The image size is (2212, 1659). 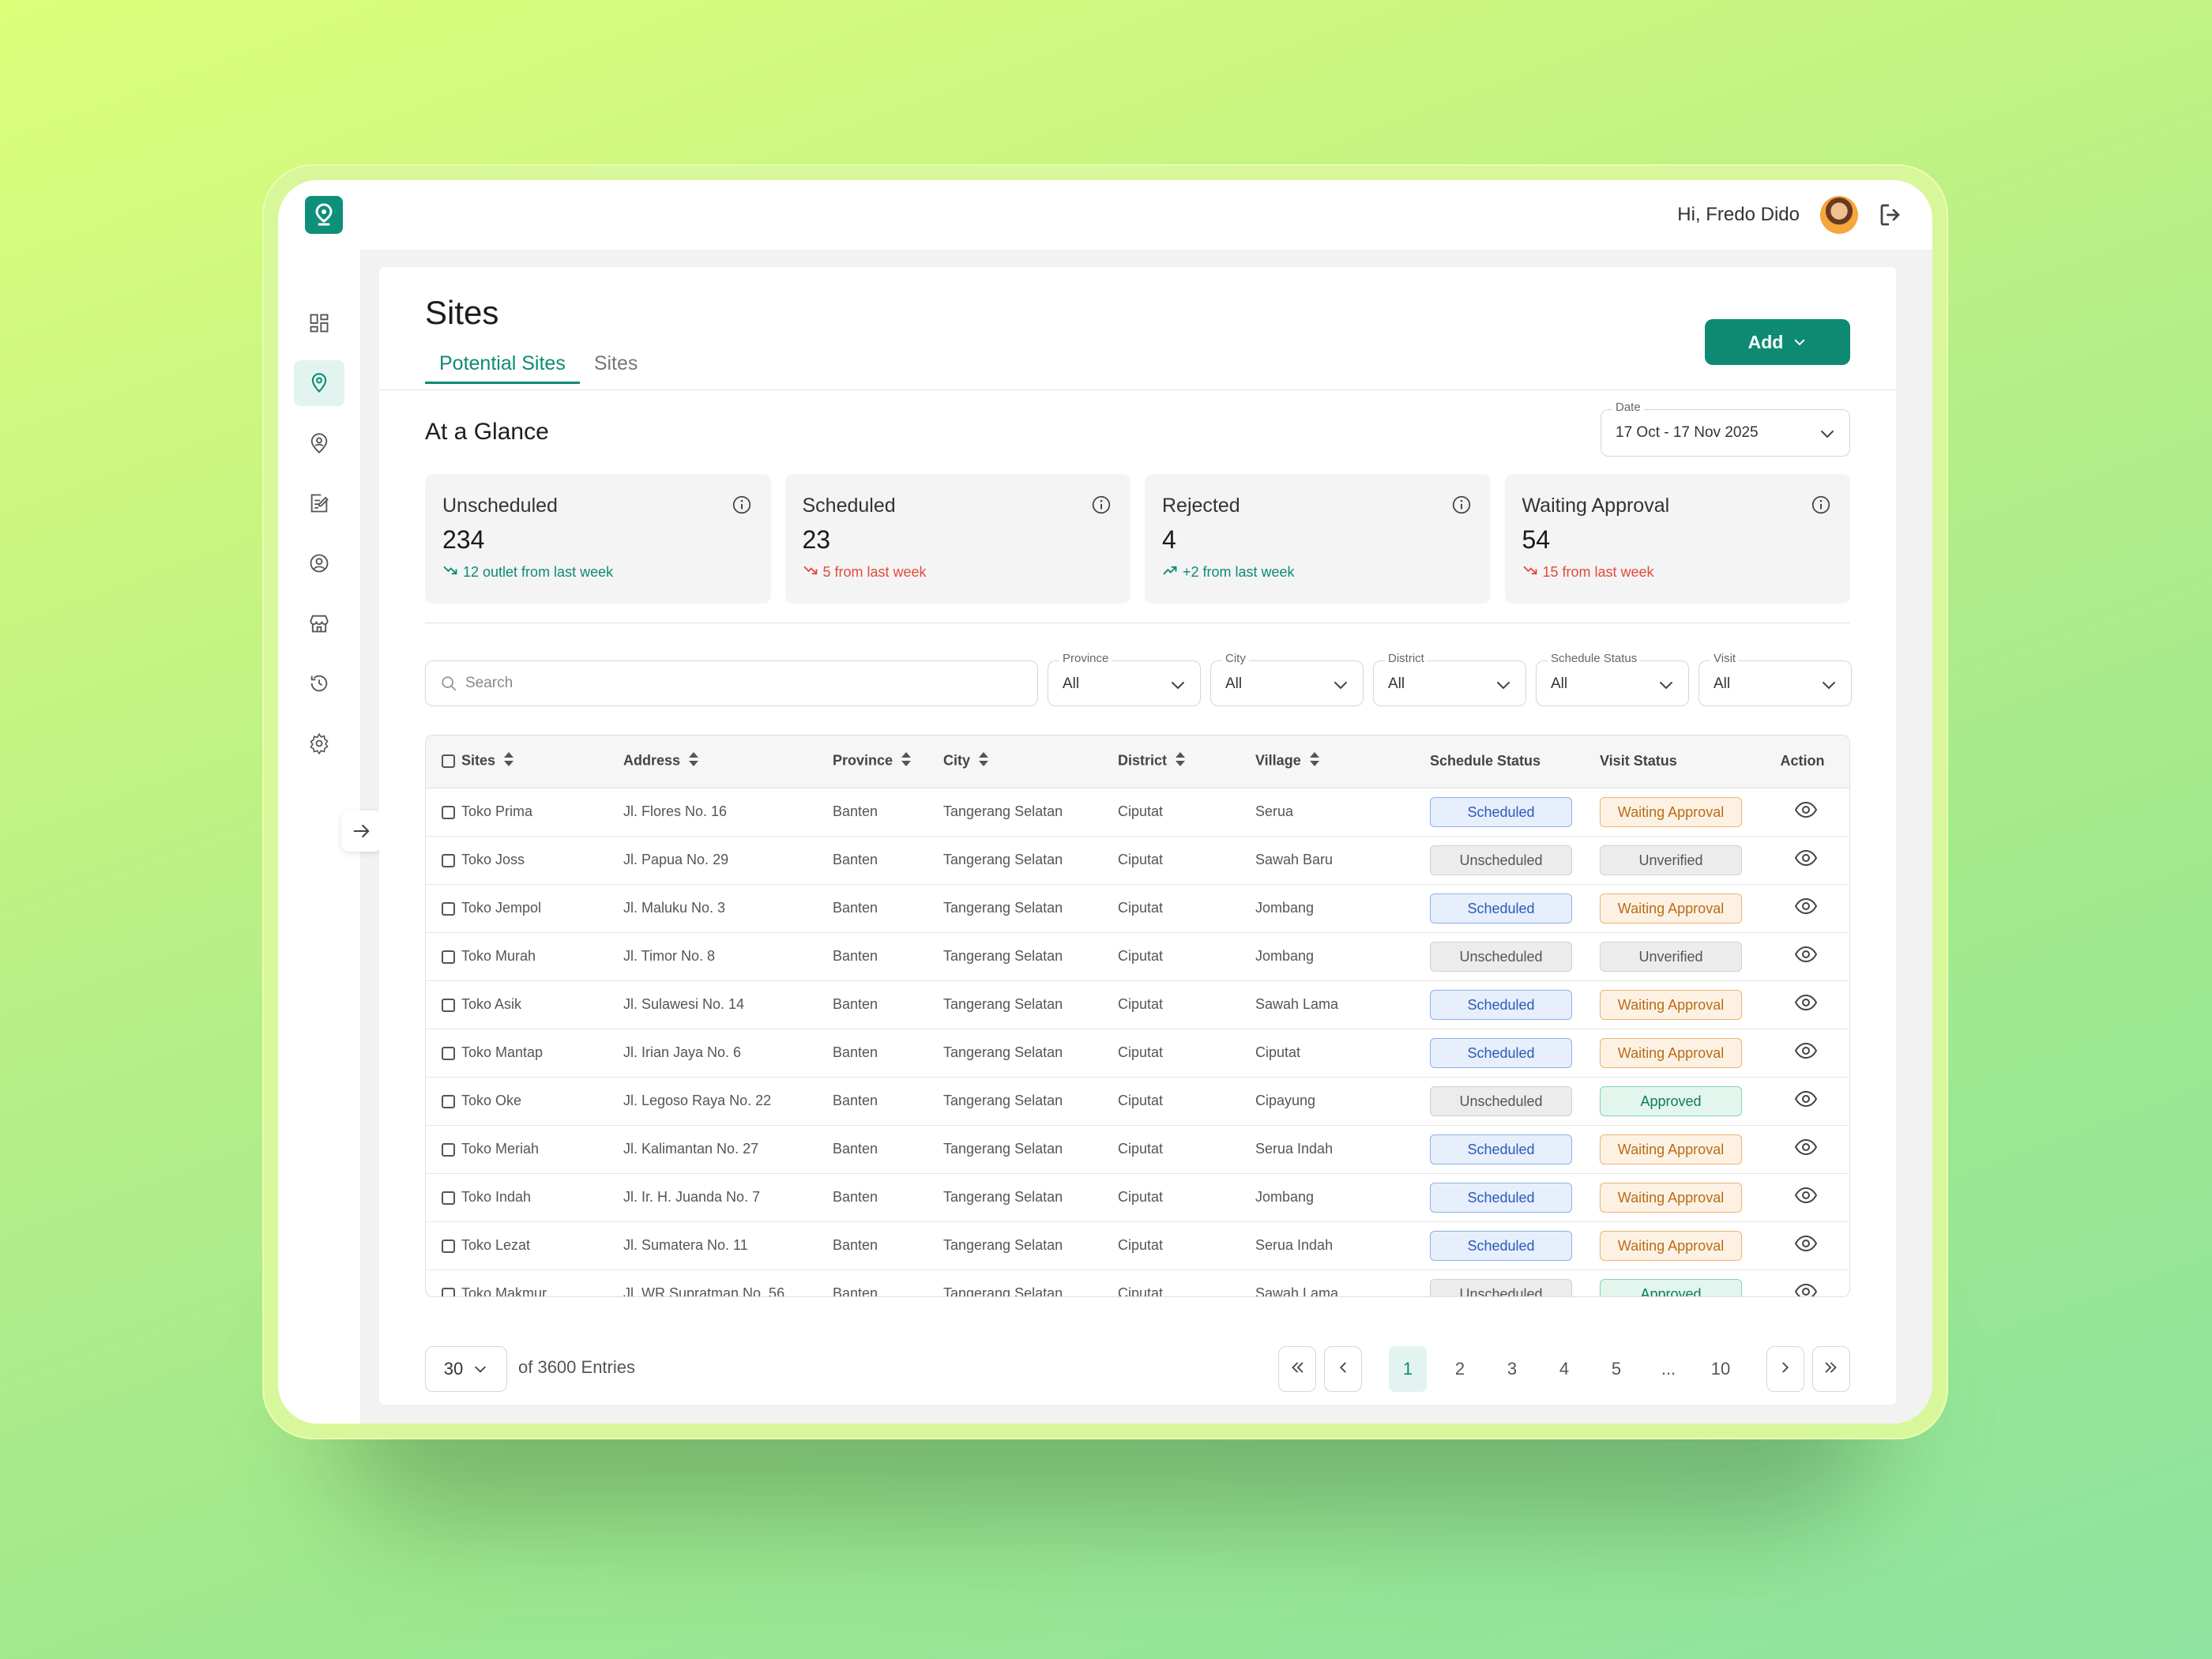 I want to click on sidebar-item-history, so click(x=319, y=683).